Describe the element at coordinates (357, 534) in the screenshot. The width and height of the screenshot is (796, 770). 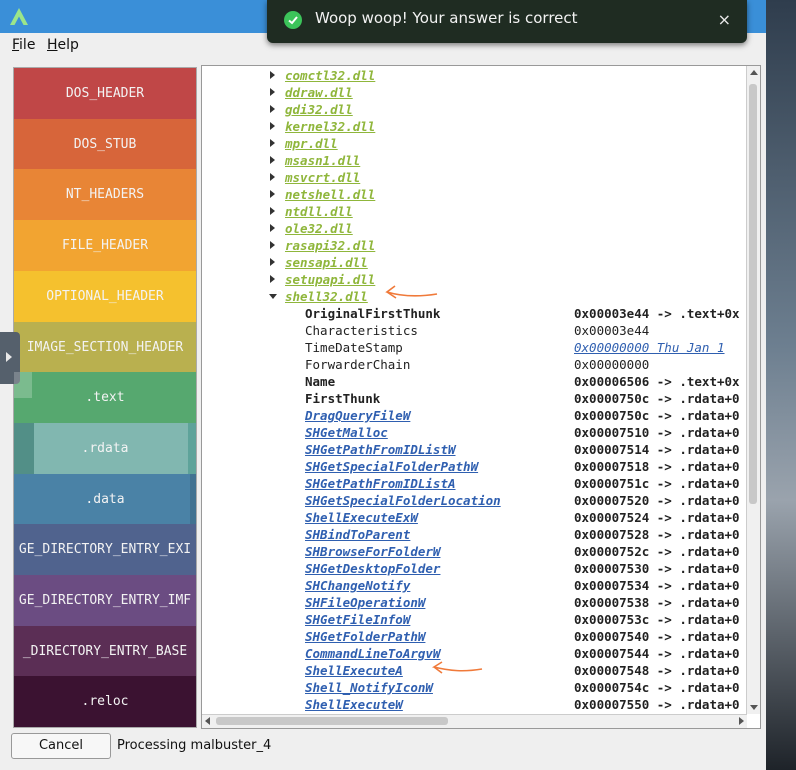
I see `import-function: SHBindToParent` at that location.